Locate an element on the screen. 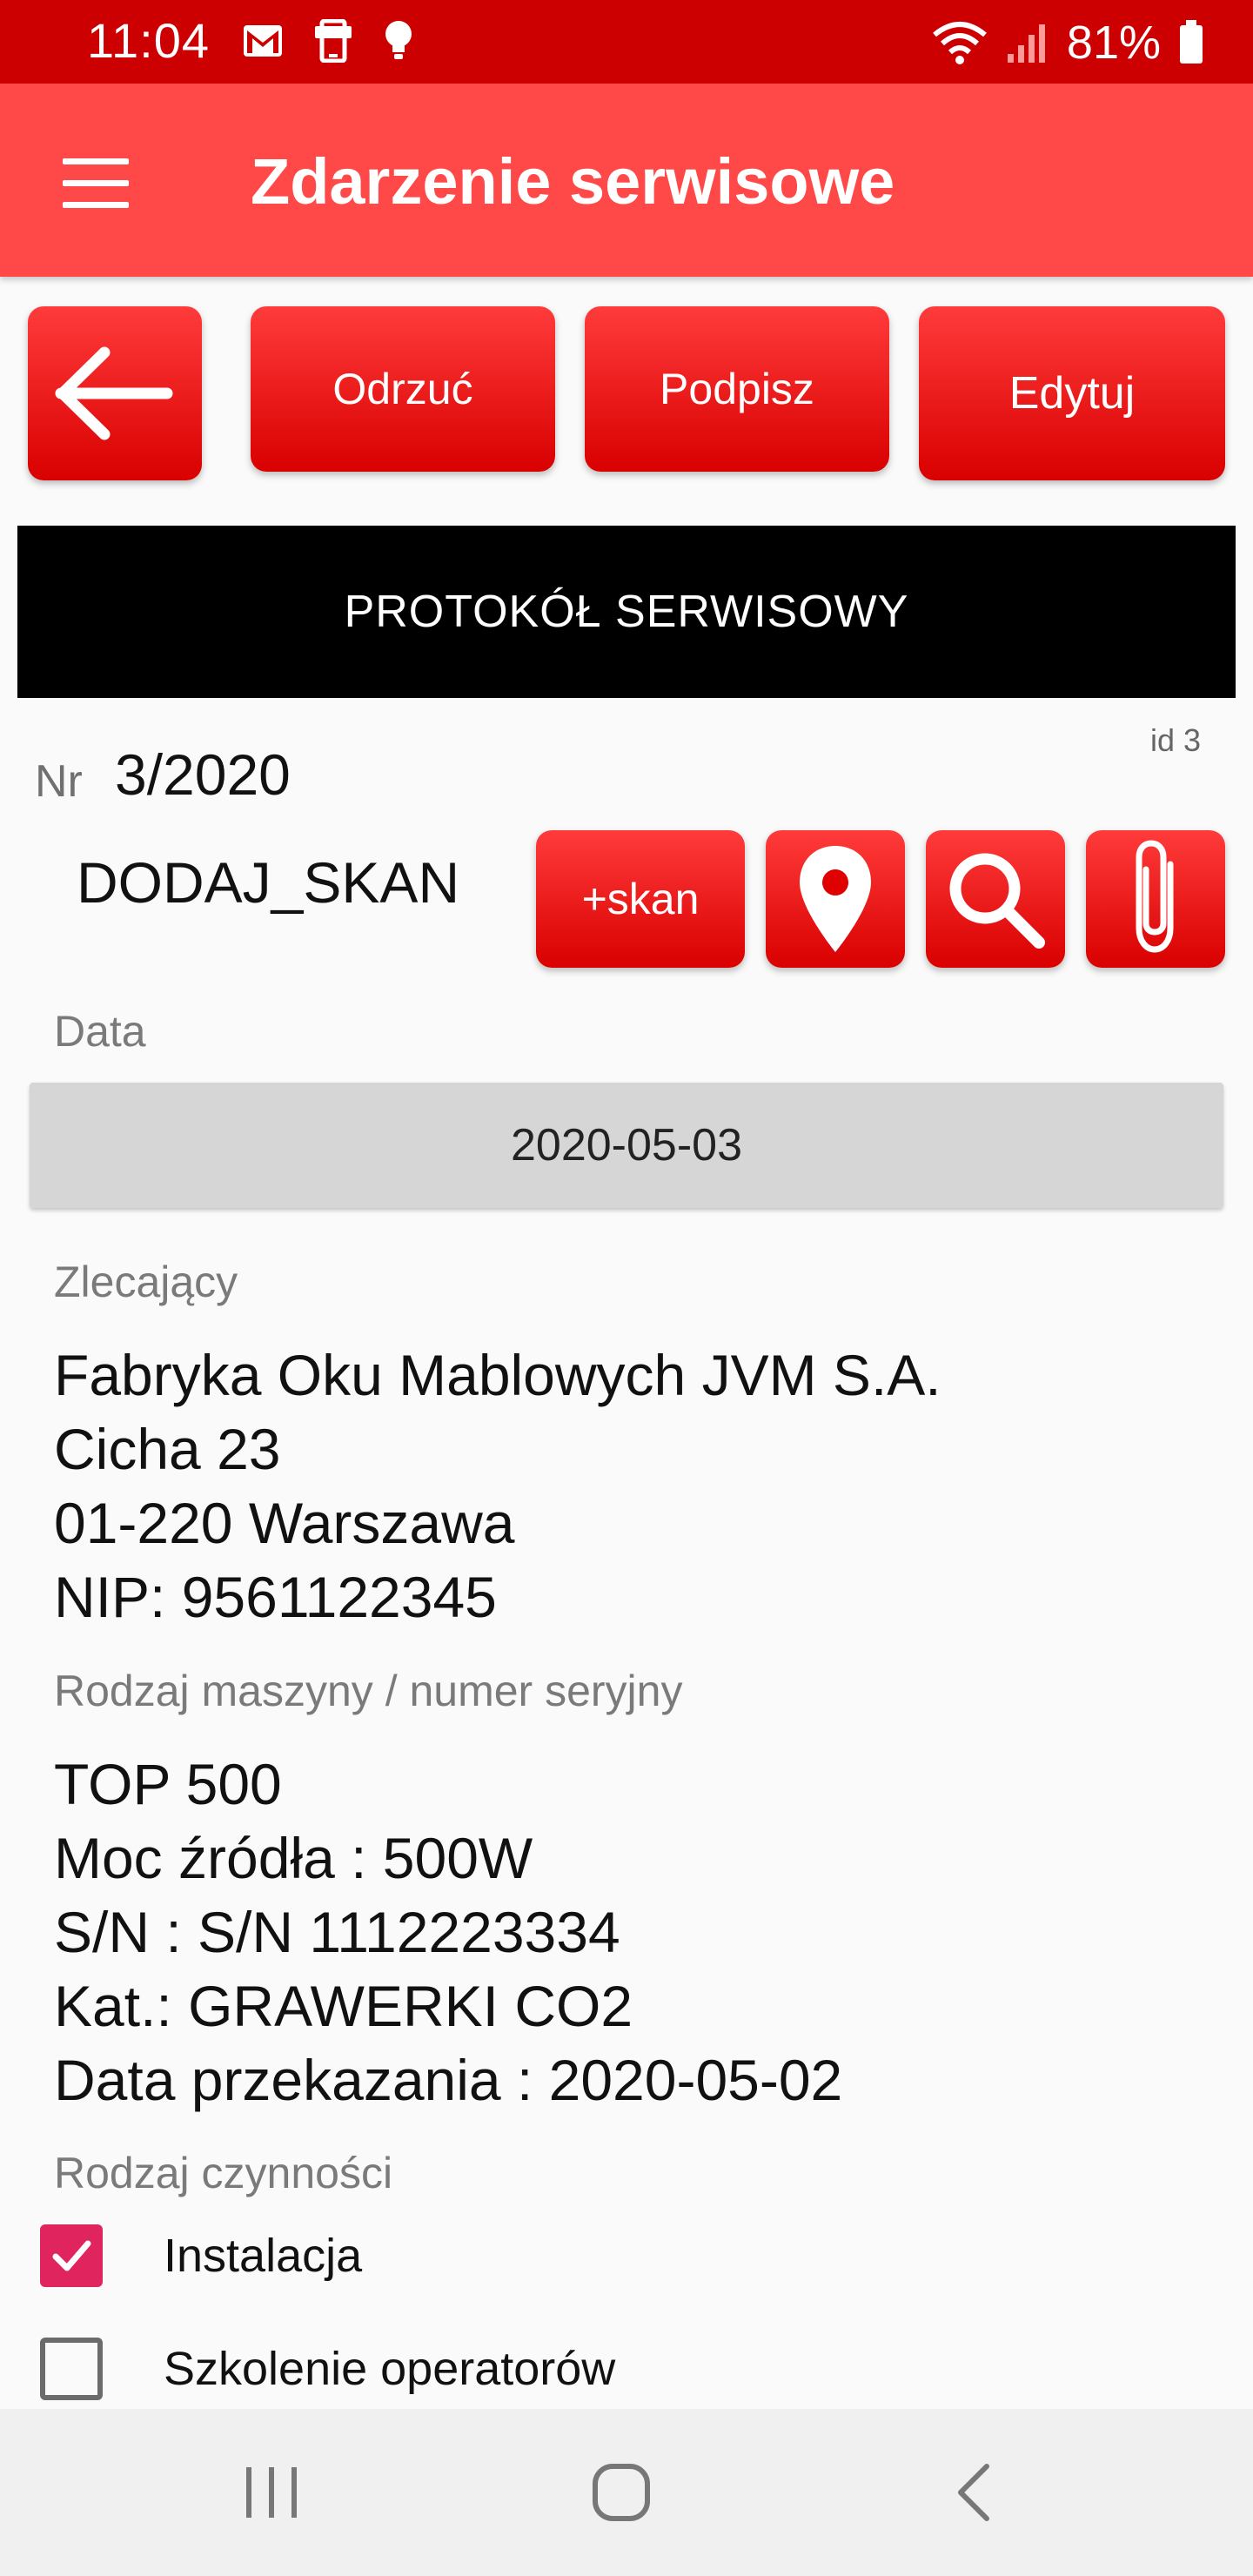  sign-button: Podpisz is located at coordinates (737, 389).